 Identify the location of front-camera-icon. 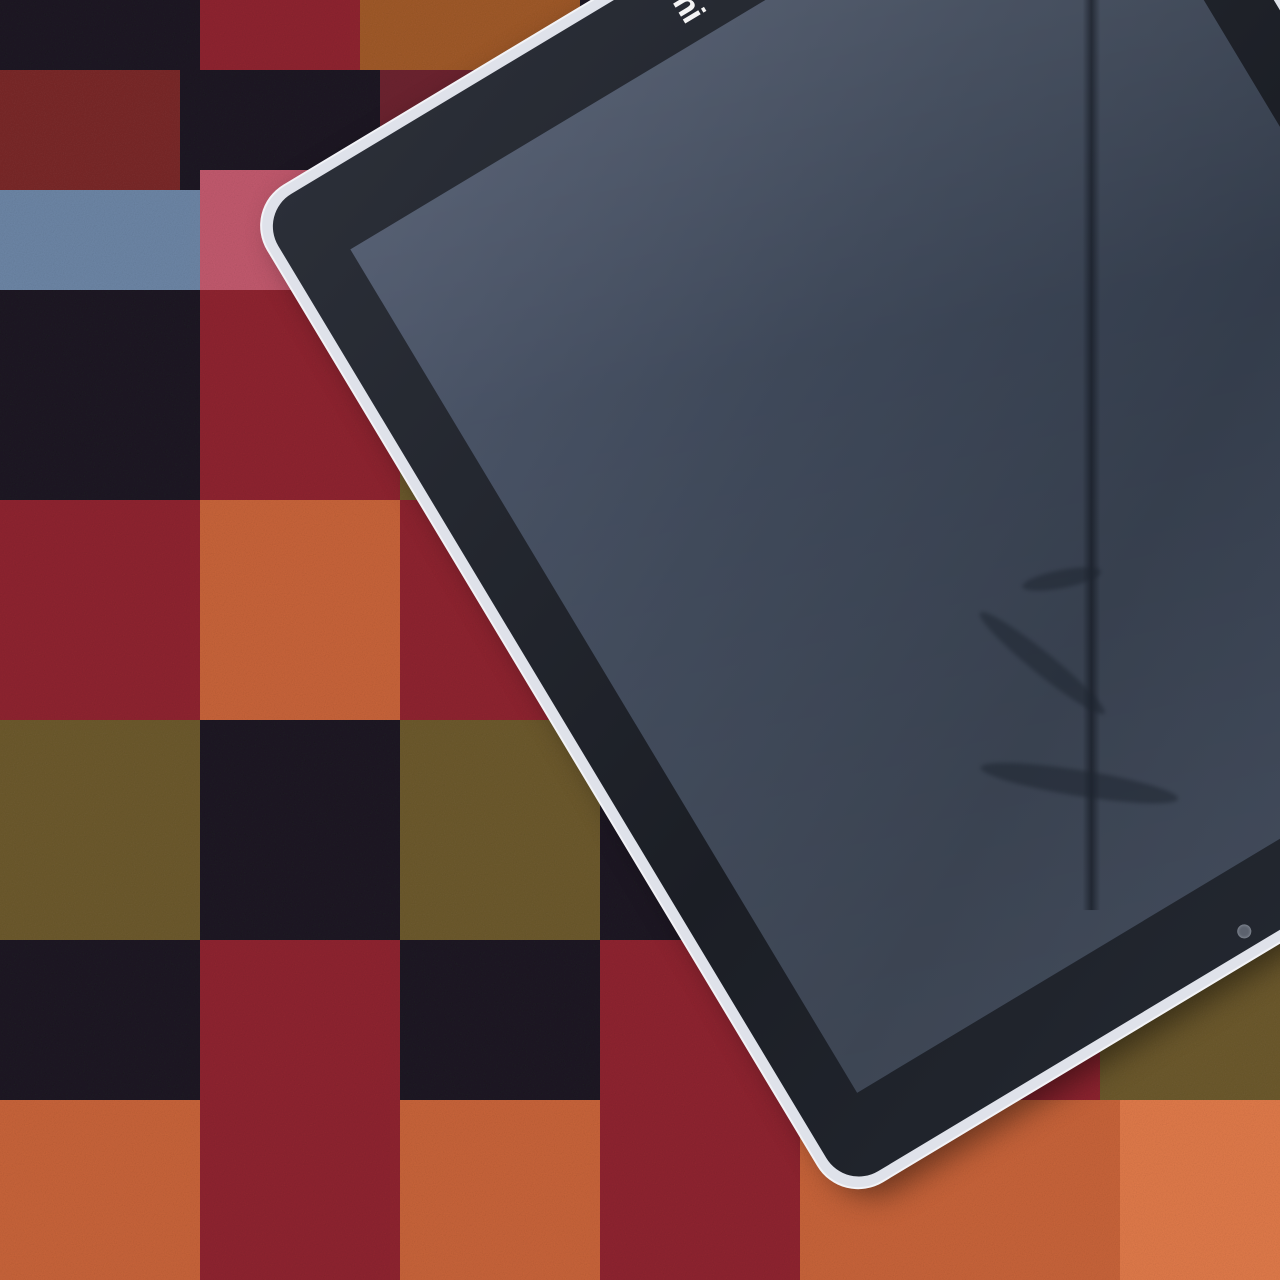
(1244, 931).